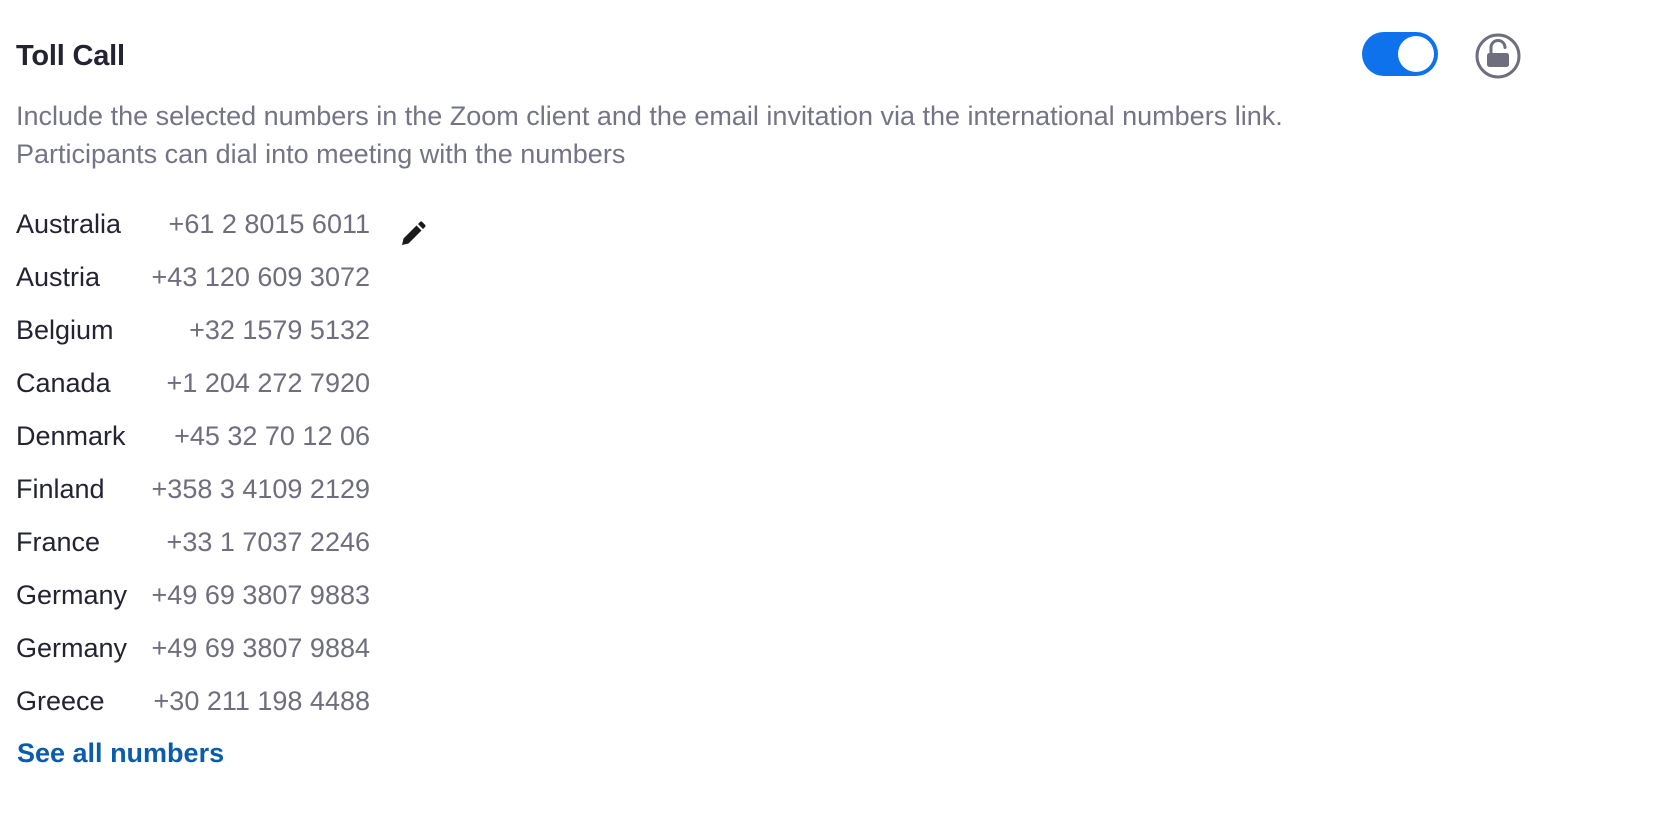 The image size is (1662, 834). I want to click on country-name: France, so click(58, 542).